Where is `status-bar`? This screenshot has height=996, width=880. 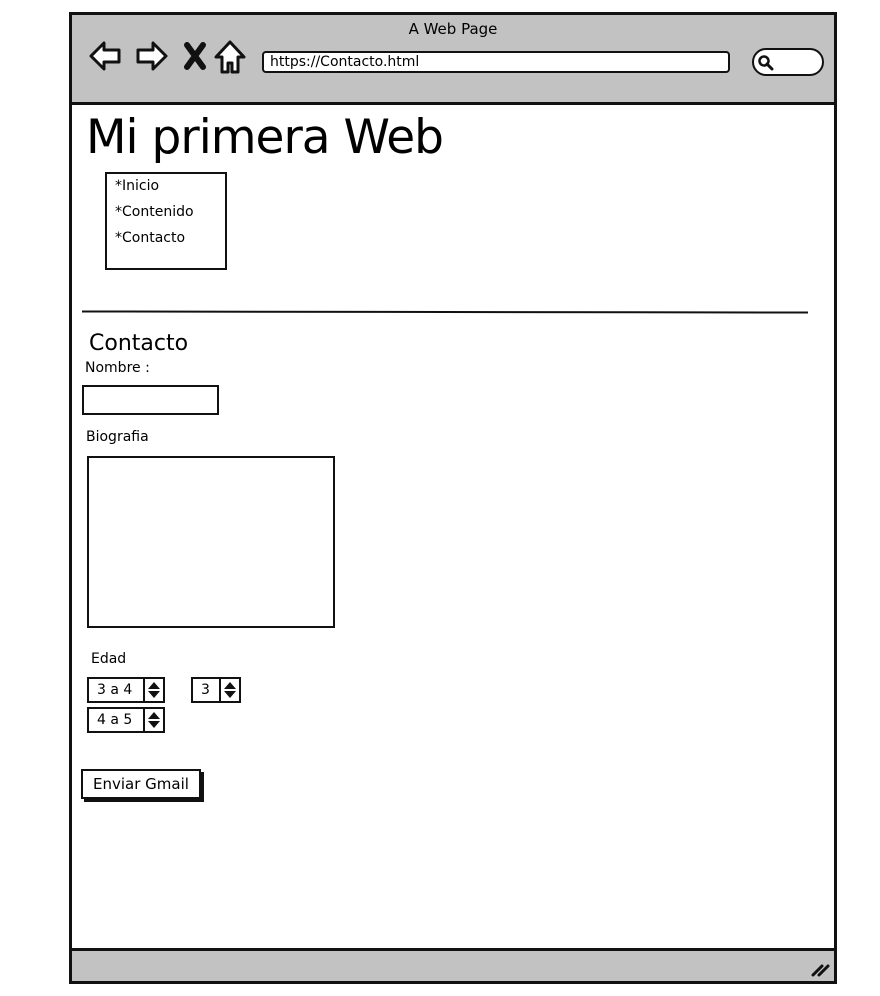
status-bar is located at coordinates (453, 964).